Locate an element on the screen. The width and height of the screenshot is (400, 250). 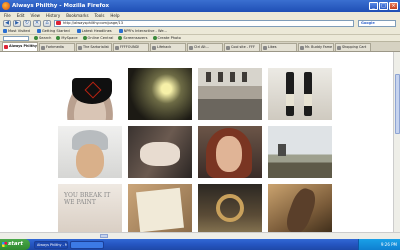
taskbar-task is located at coordinates (87, 244).